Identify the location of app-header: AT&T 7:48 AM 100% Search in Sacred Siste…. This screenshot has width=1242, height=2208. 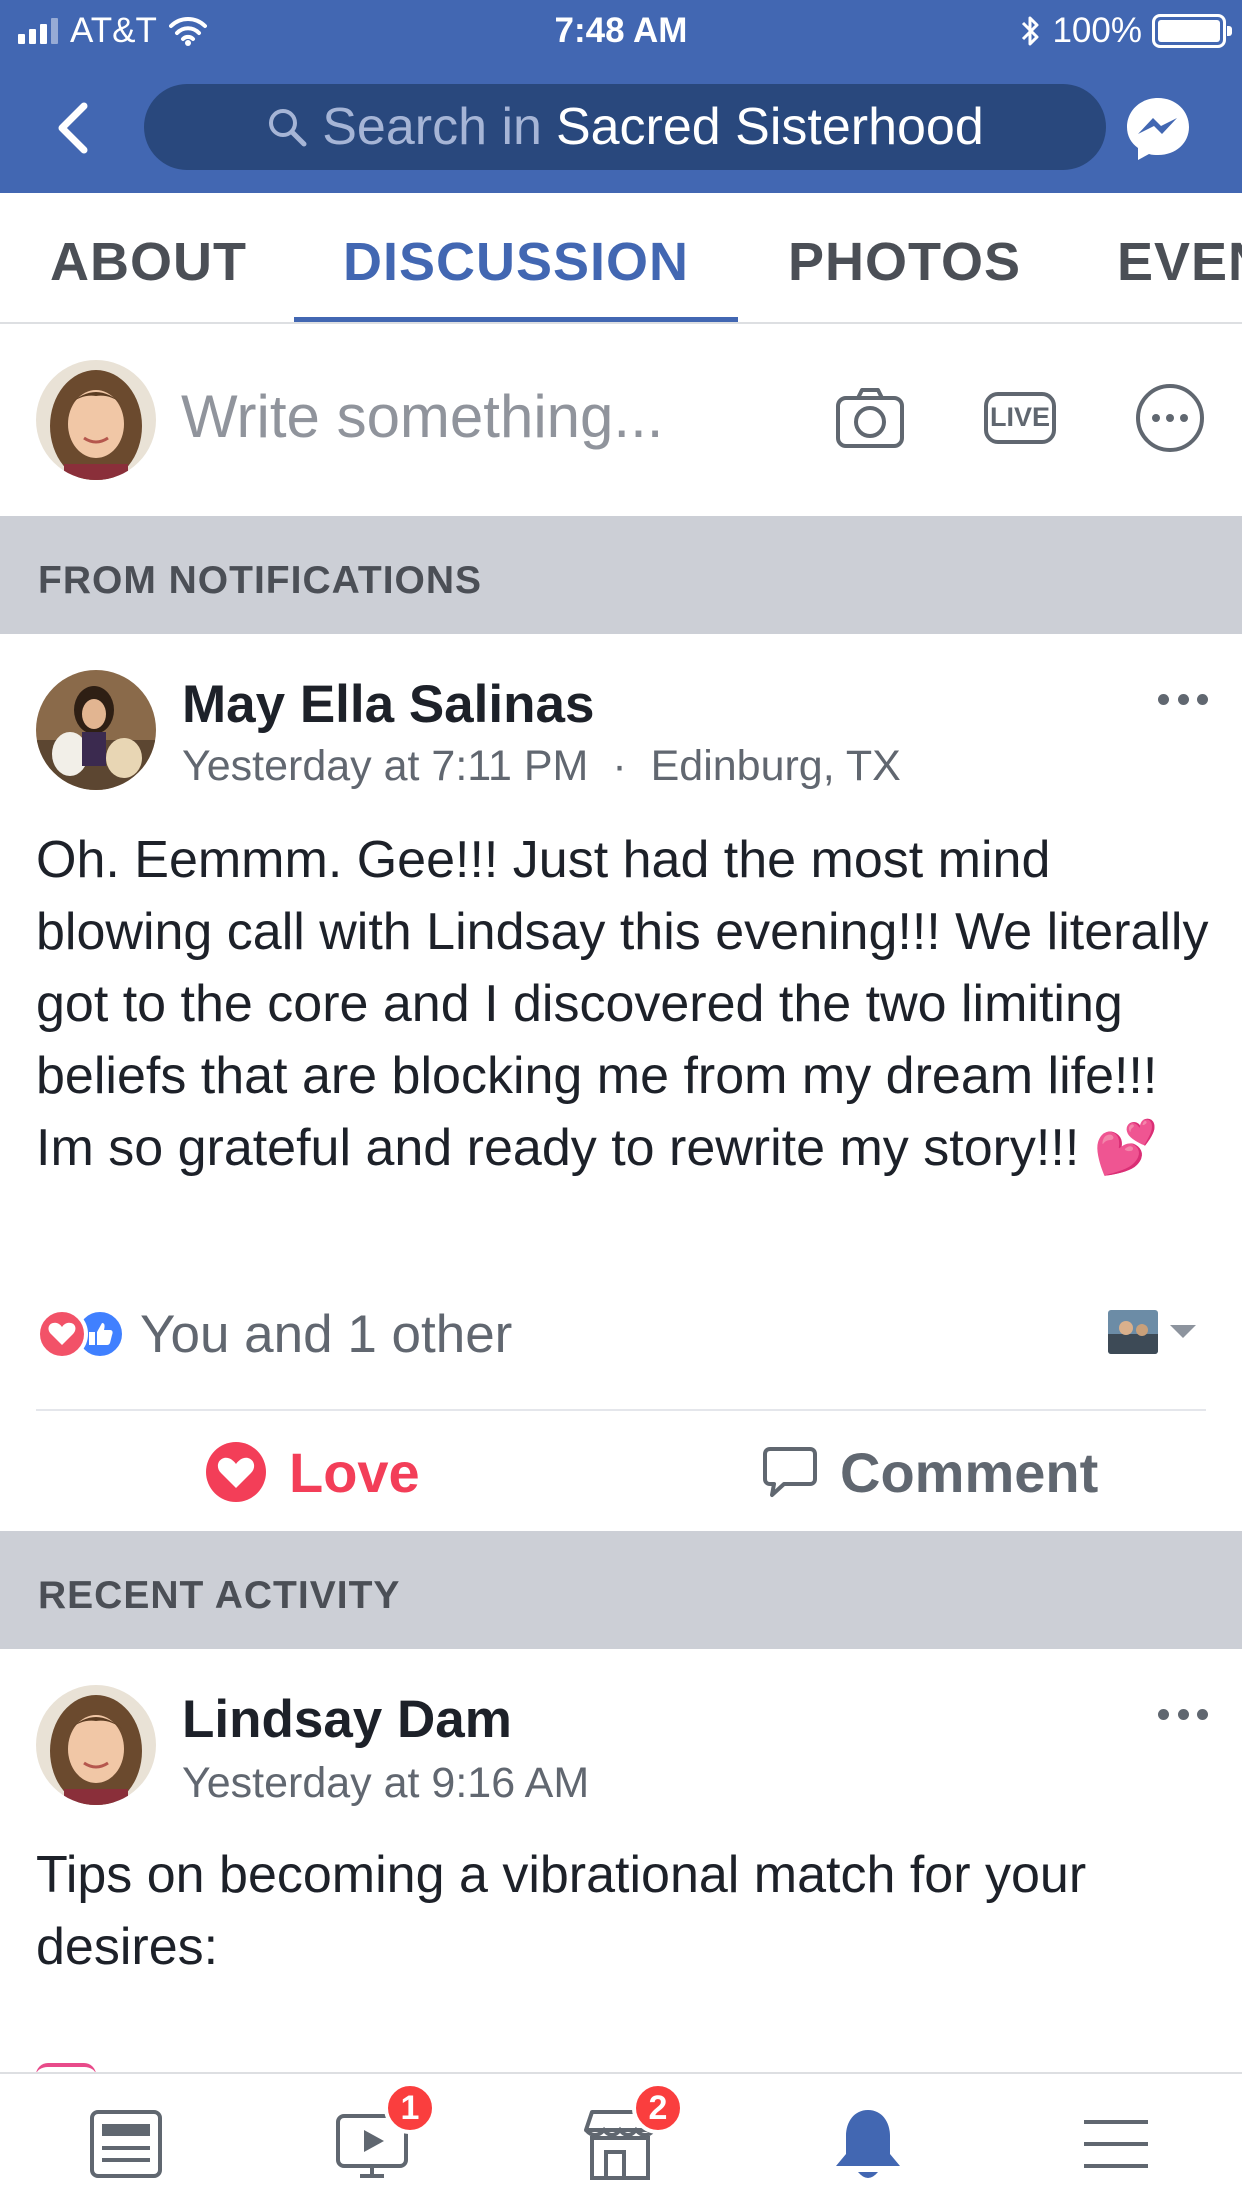
(621, 96).